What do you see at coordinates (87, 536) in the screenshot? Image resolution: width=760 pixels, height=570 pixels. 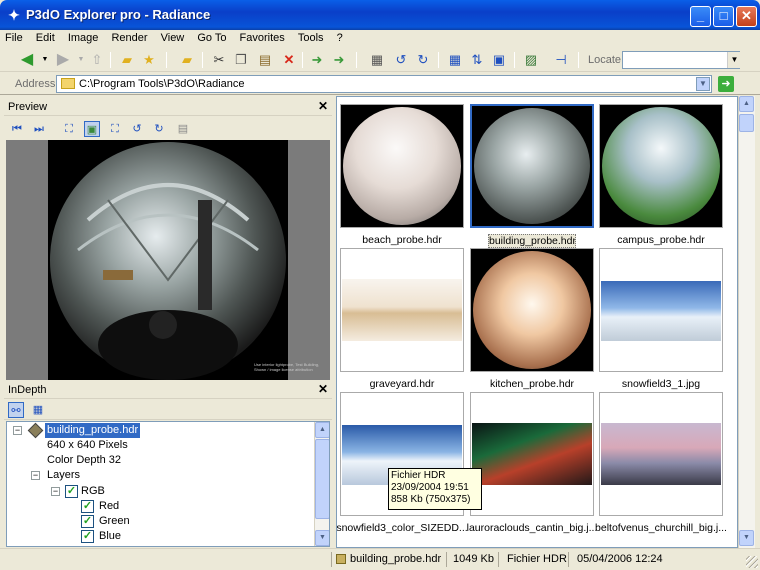 I see `blue-checkbox: ✓` at bounding box center [87, 536].